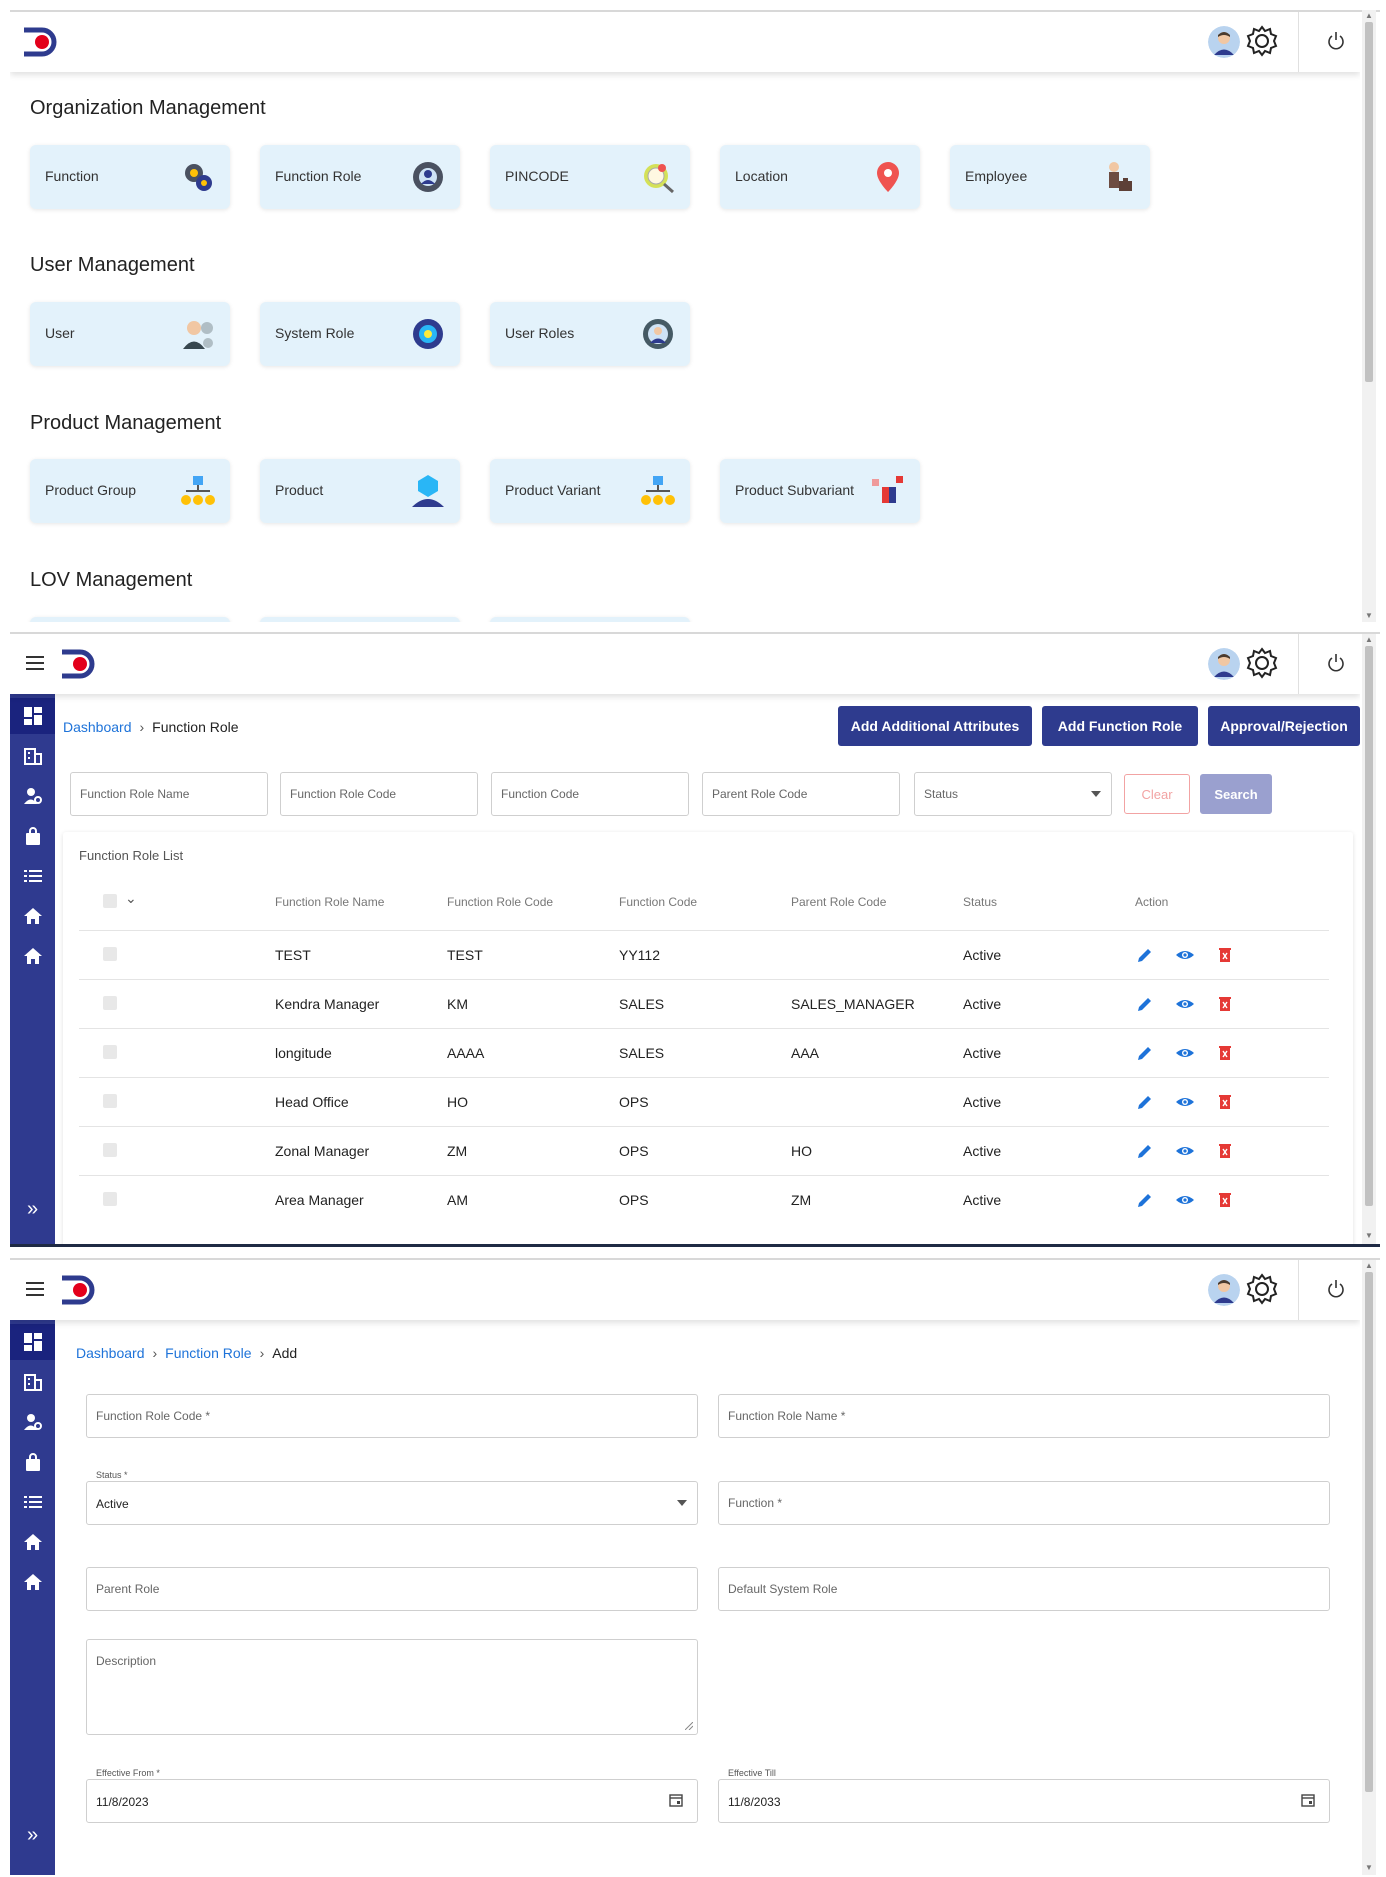 The height and width of the screenshot is (1877, 1386). What do you see at coordinates (360, 491) in the screenshot?
I see `tile-product: Product` at bounding box center [360, 491].